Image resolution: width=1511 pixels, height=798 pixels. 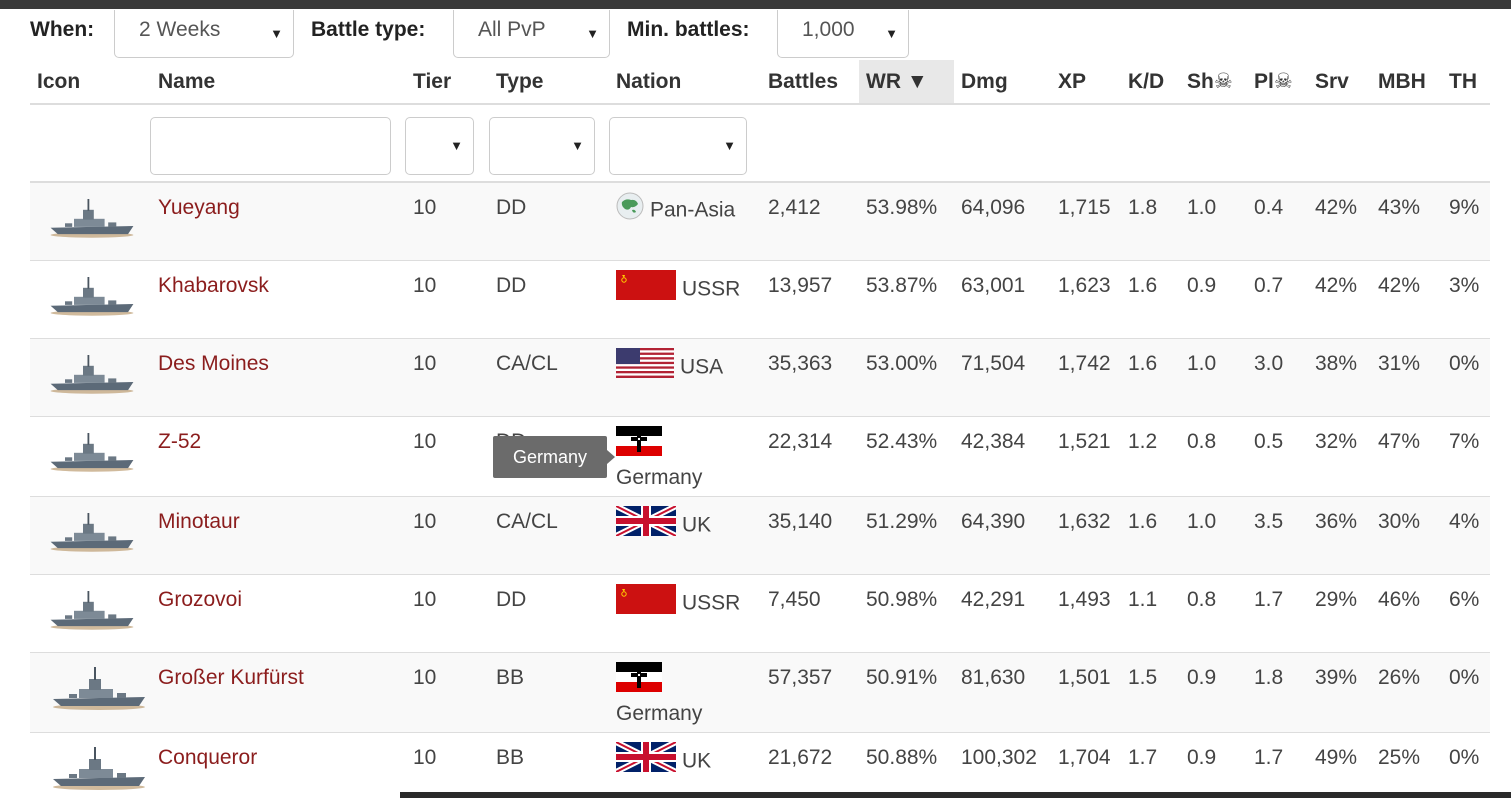 What do you see at coordinates (1213, 762) in the screenshot?
I see `cell-sh: 0.9` at bounding box center [1213, 762].